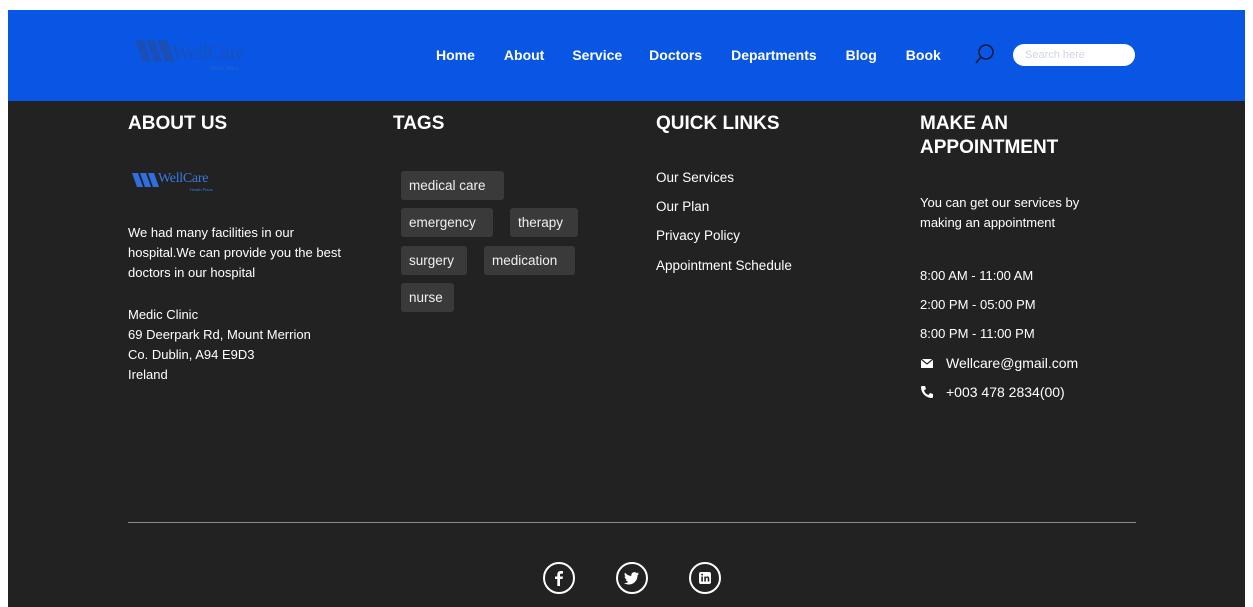 Image resolution: width=1253 pixels, height=607 pixels. I want to click on facebook-icon, so click(559, 578).